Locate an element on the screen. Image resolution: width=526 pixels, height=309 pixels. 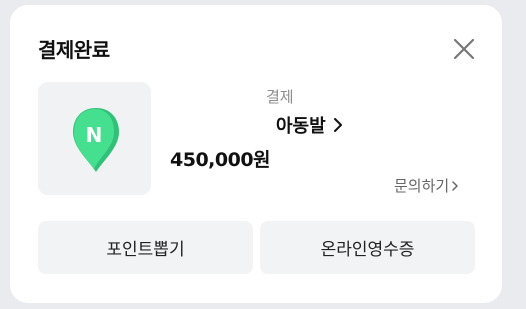
logo-letter: N is located at coordinates (94, 135).